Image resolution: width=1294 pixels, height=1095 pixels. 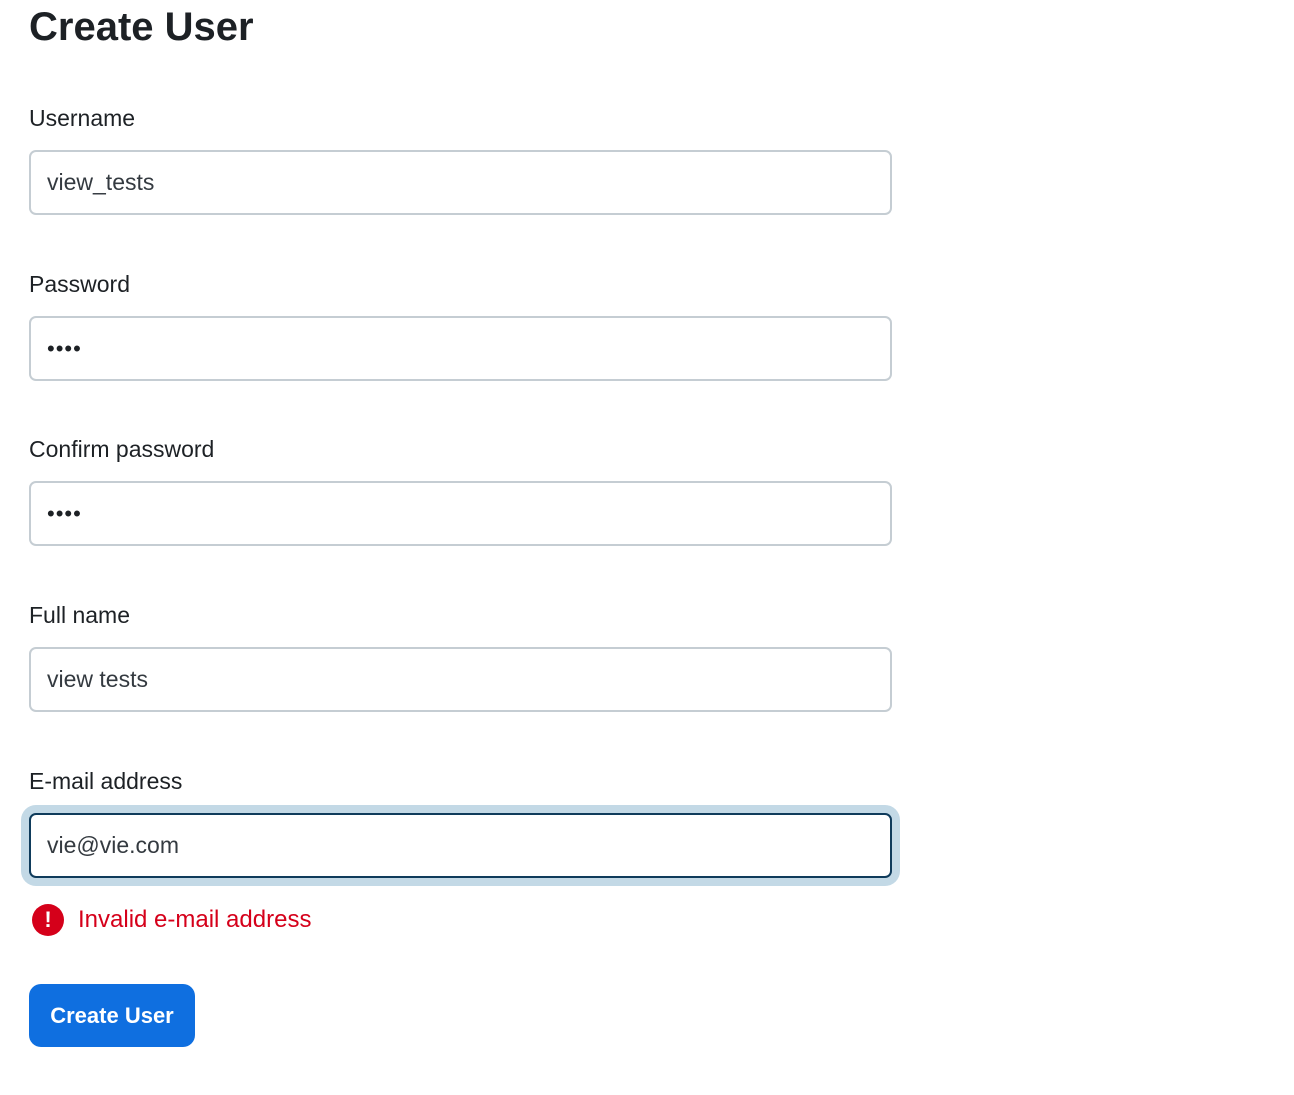 I want to click on confirm-password-field-group: Confirm password, so click(x=460, y=490).